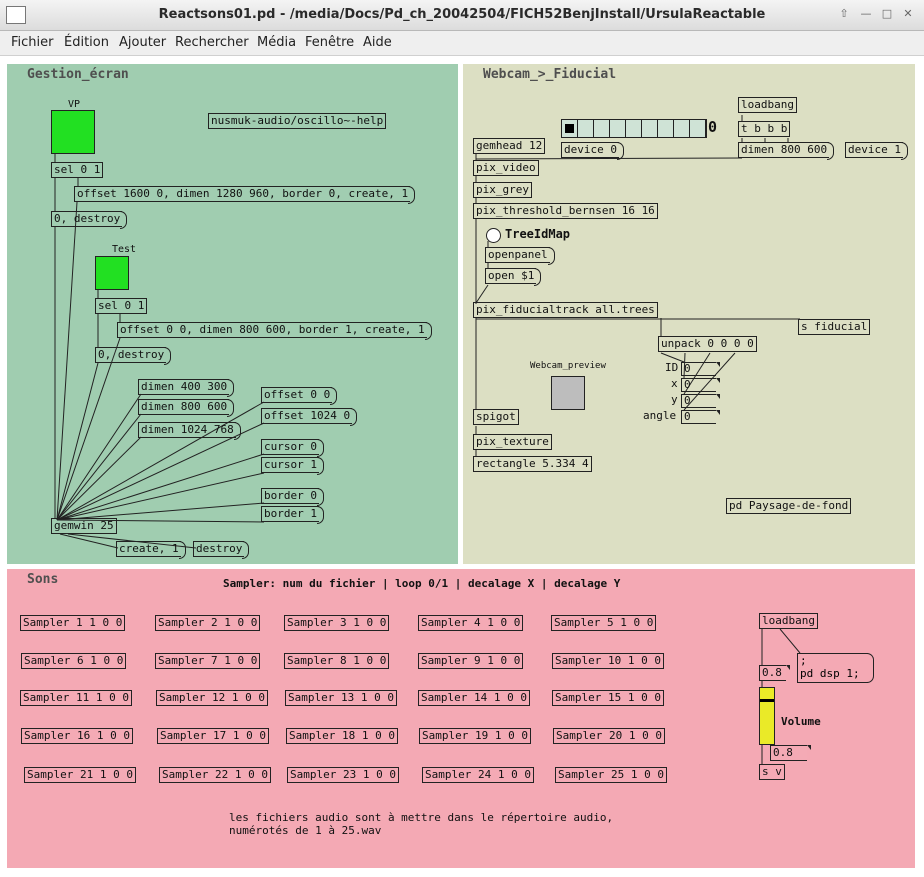 This screenshot has width=924, height=877. What do you see at coordinates (767, 700) in the screenshot?
I see `volume-slider-knob` at bounding box center [767, 700].